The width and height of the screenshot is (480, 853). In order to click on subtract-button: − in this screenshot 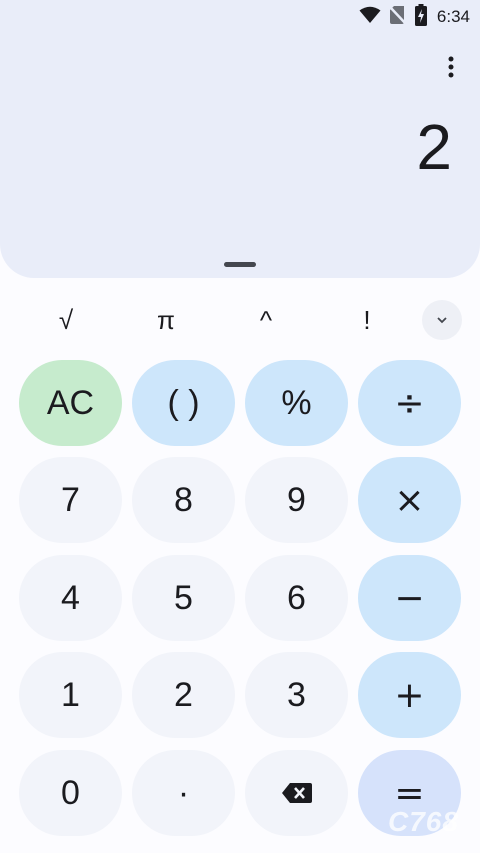, I will do `click(409, 598)`.